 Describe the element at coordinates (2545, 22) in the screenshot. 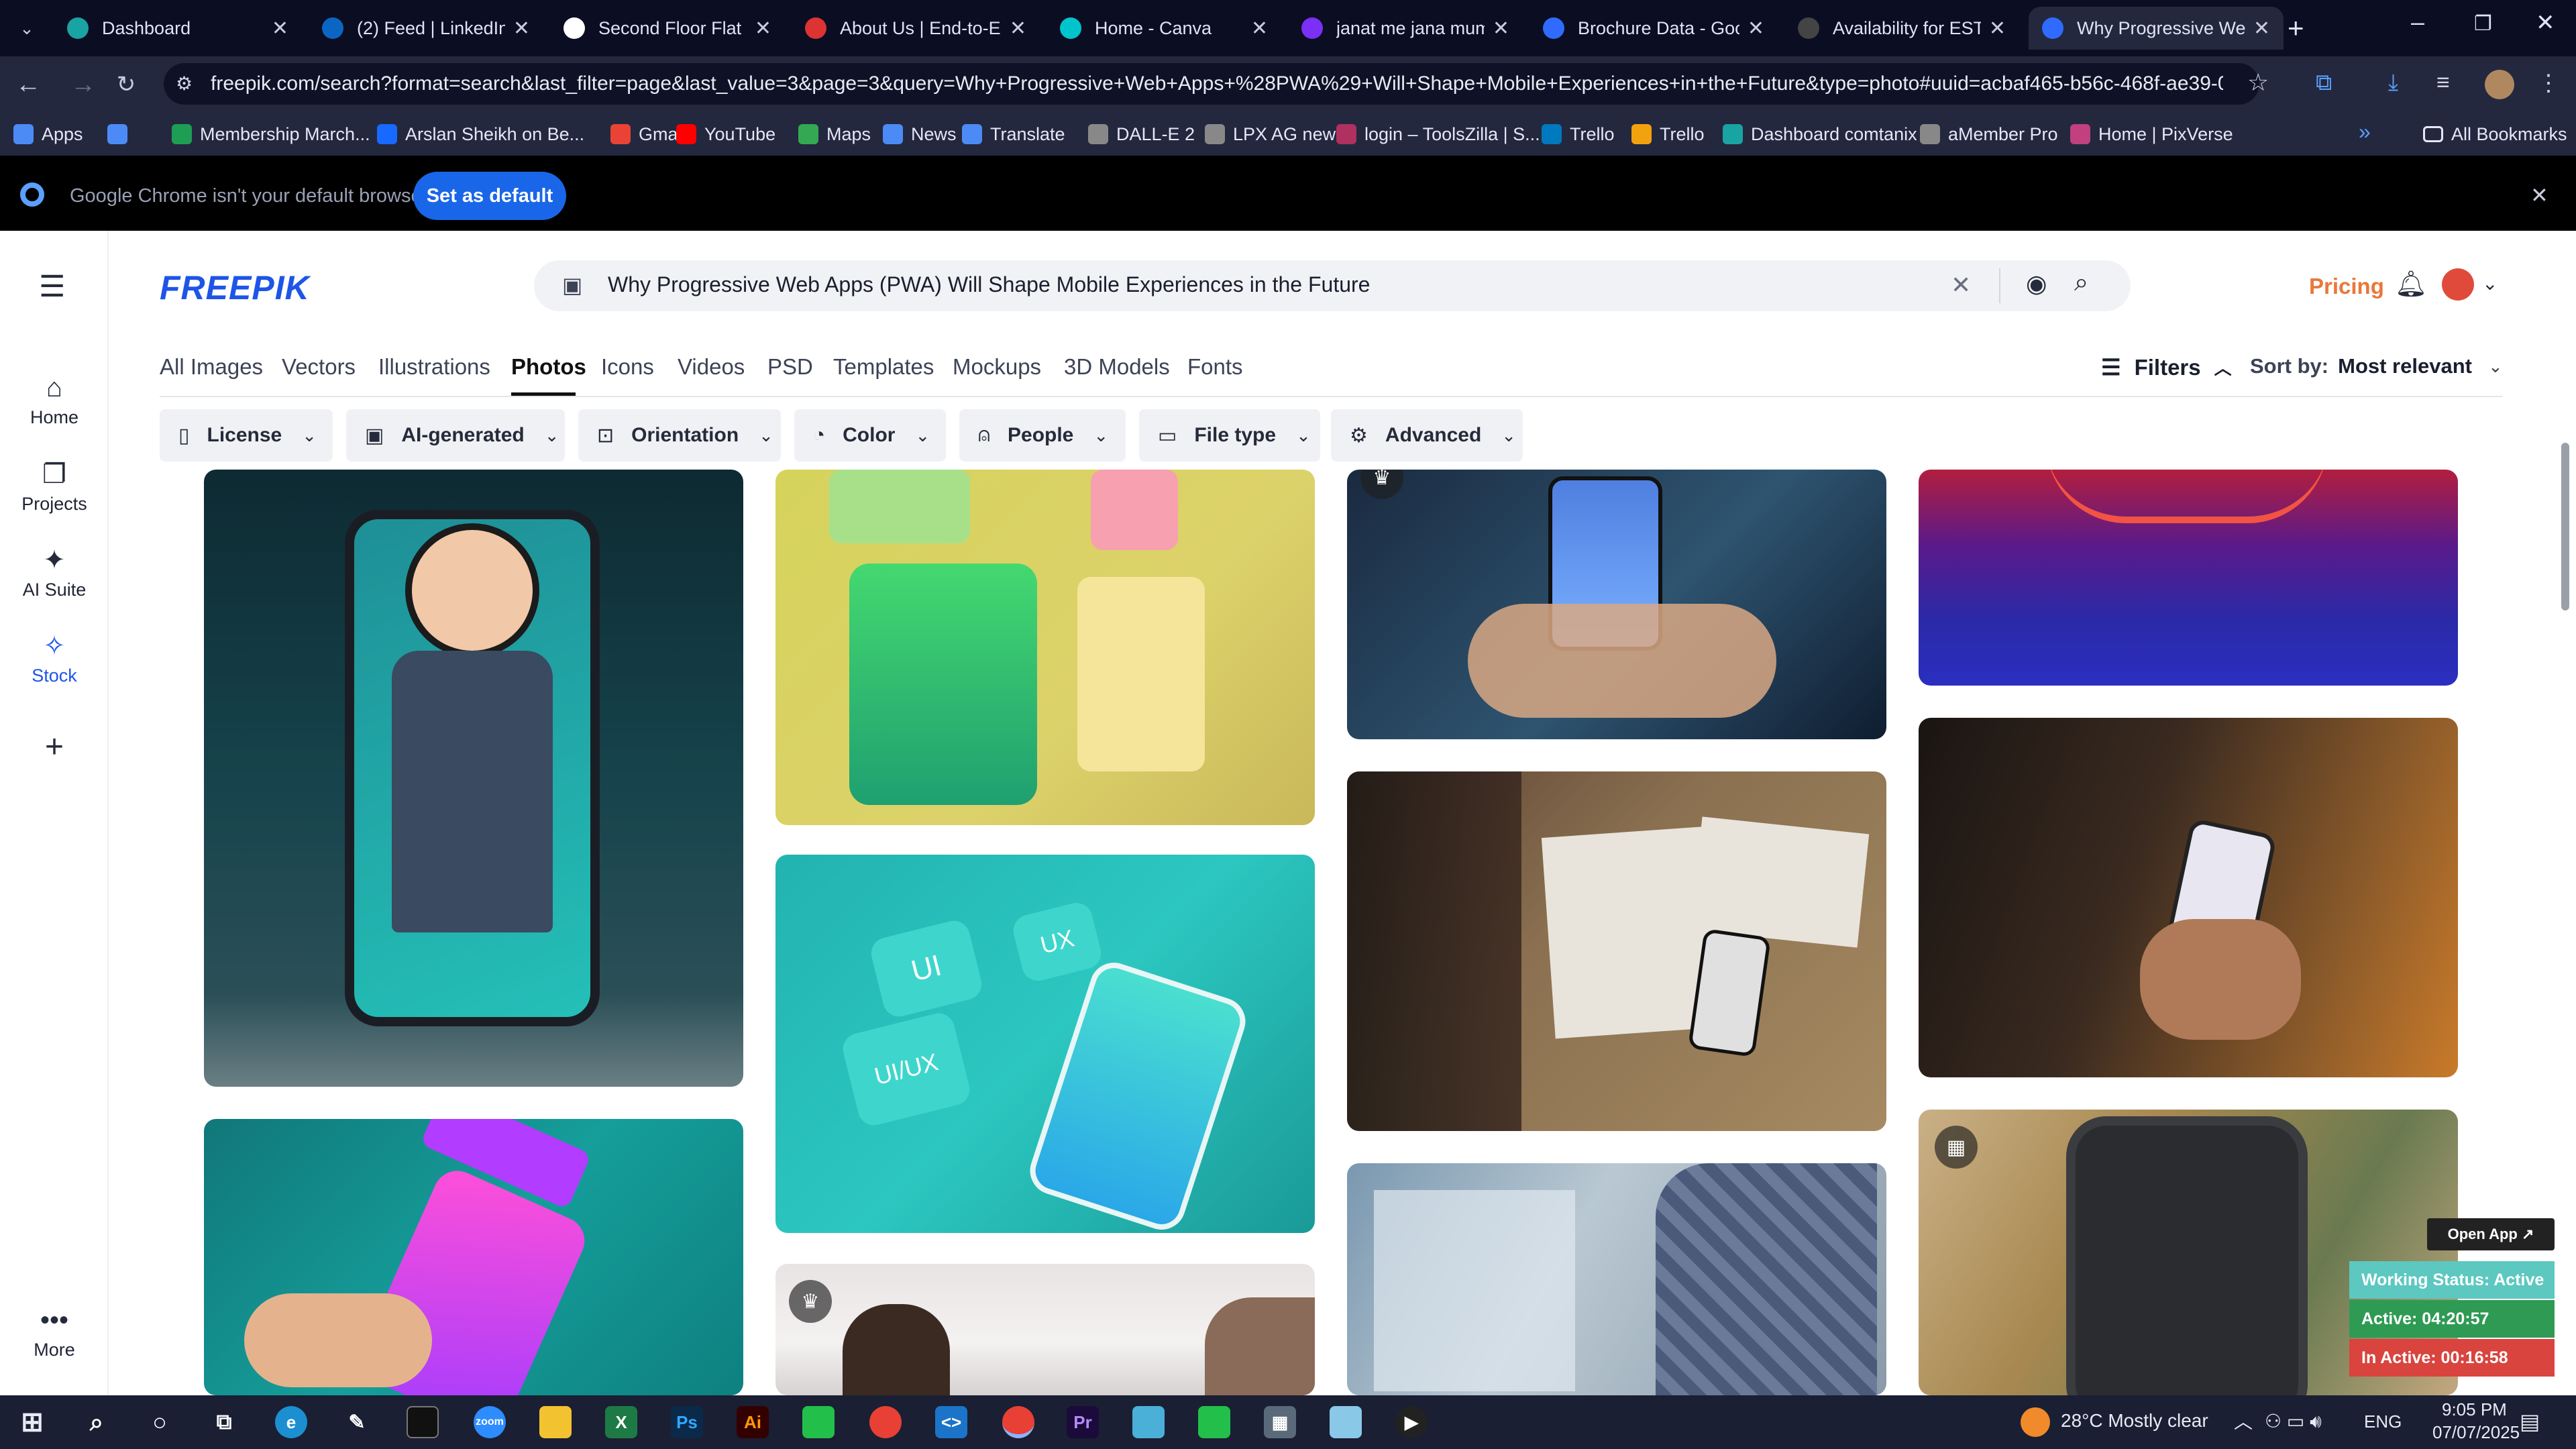

I see `close-window-button: ✕` at that location.